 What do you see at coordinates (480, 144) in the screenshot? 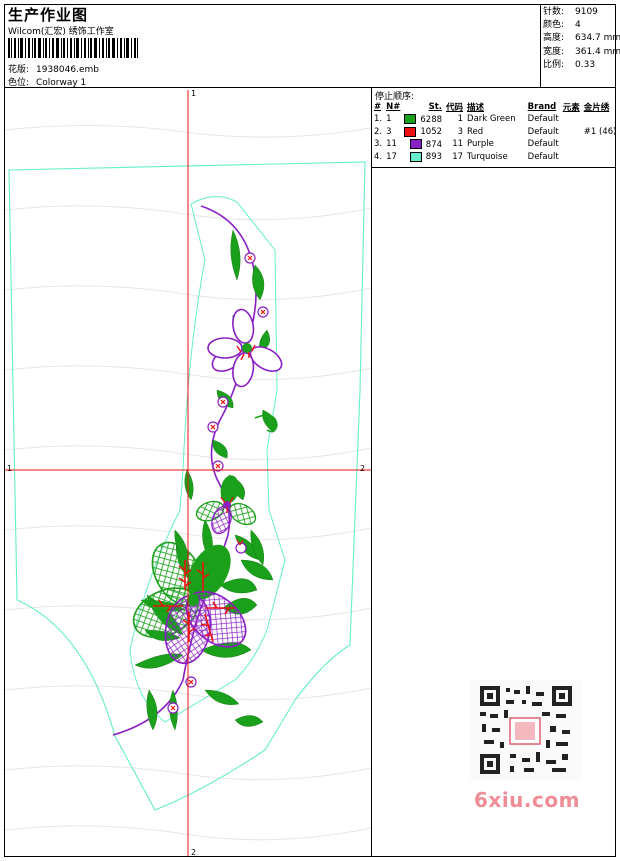
I see `row-description: Purple` at bounding box center [480, 144].